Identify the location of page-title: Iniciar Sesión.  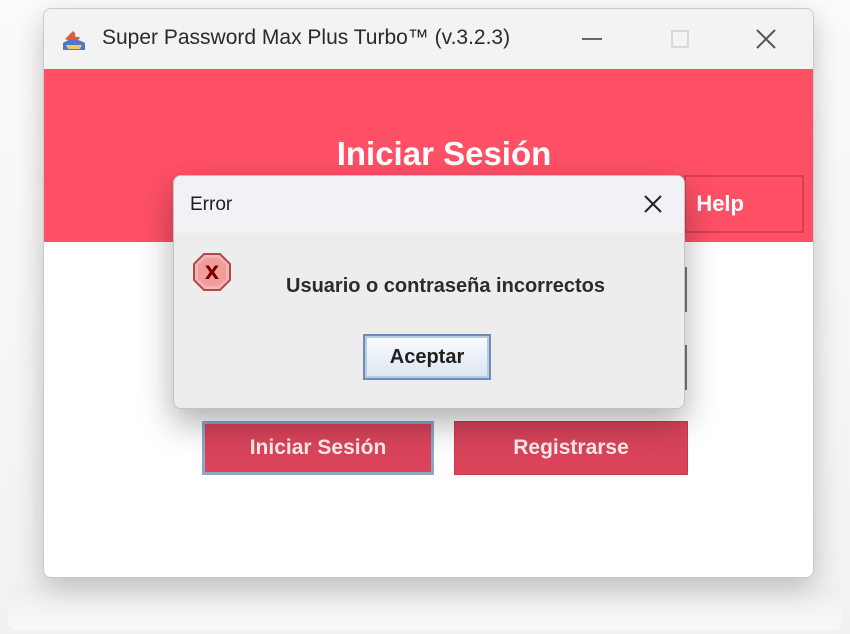
(444, 153).